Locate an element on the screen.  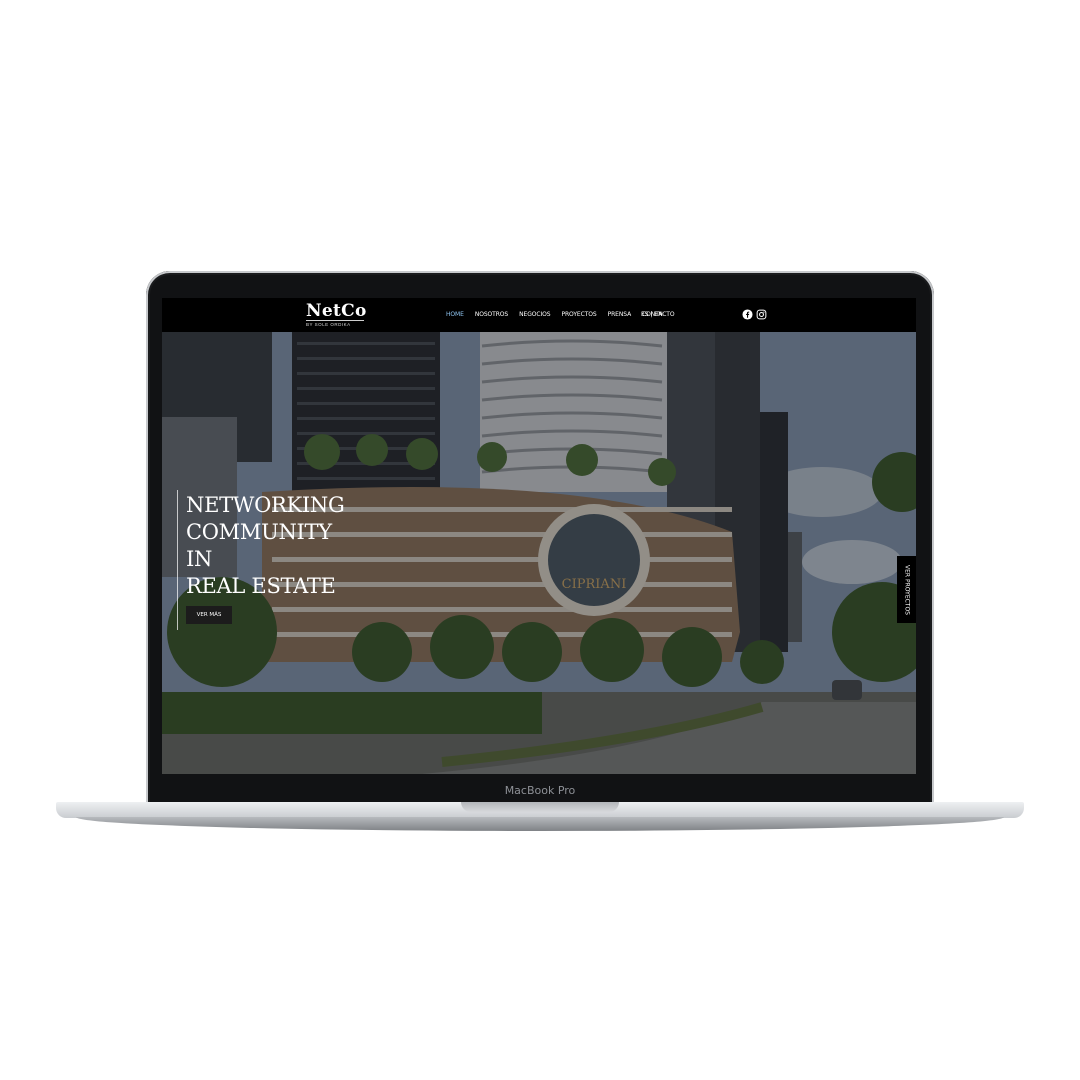
hero-title-line: COMMUNITY is located at coordinates (259, 532).